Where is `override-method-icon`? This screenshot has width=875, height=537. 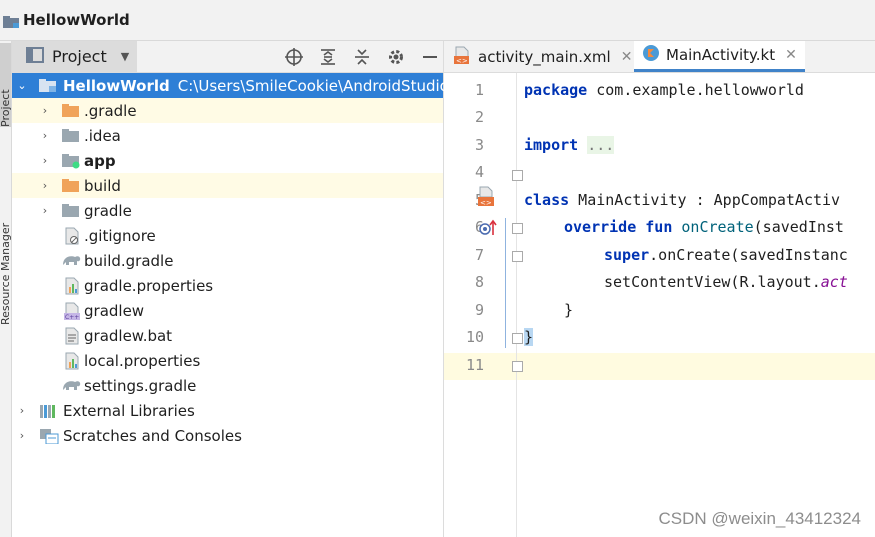 override-method-icon is located at coordinates (488, 230).